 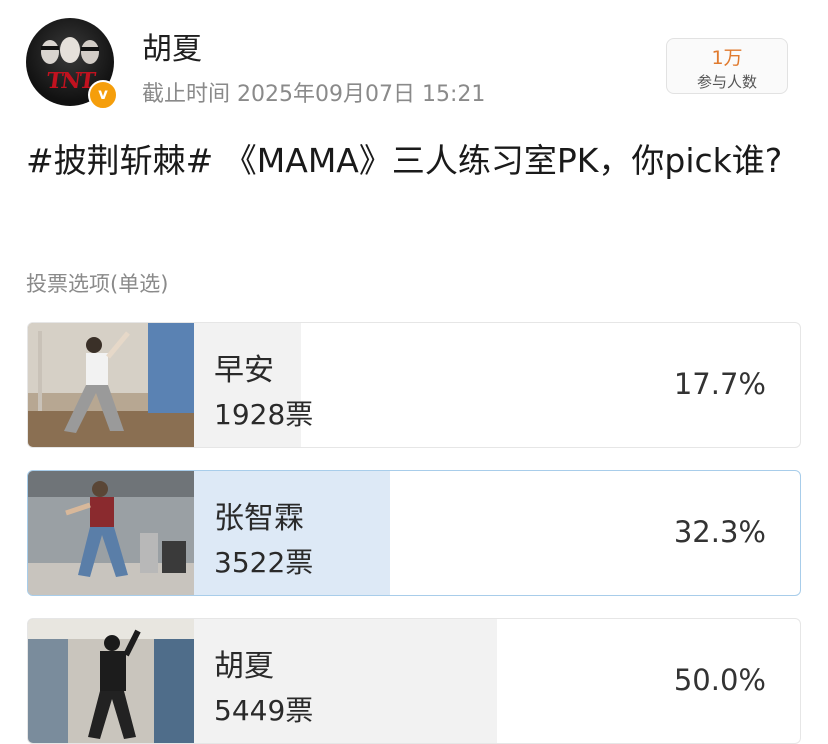 I want to click on poll-option-name: 张智霖, so click(x=259, y=518).